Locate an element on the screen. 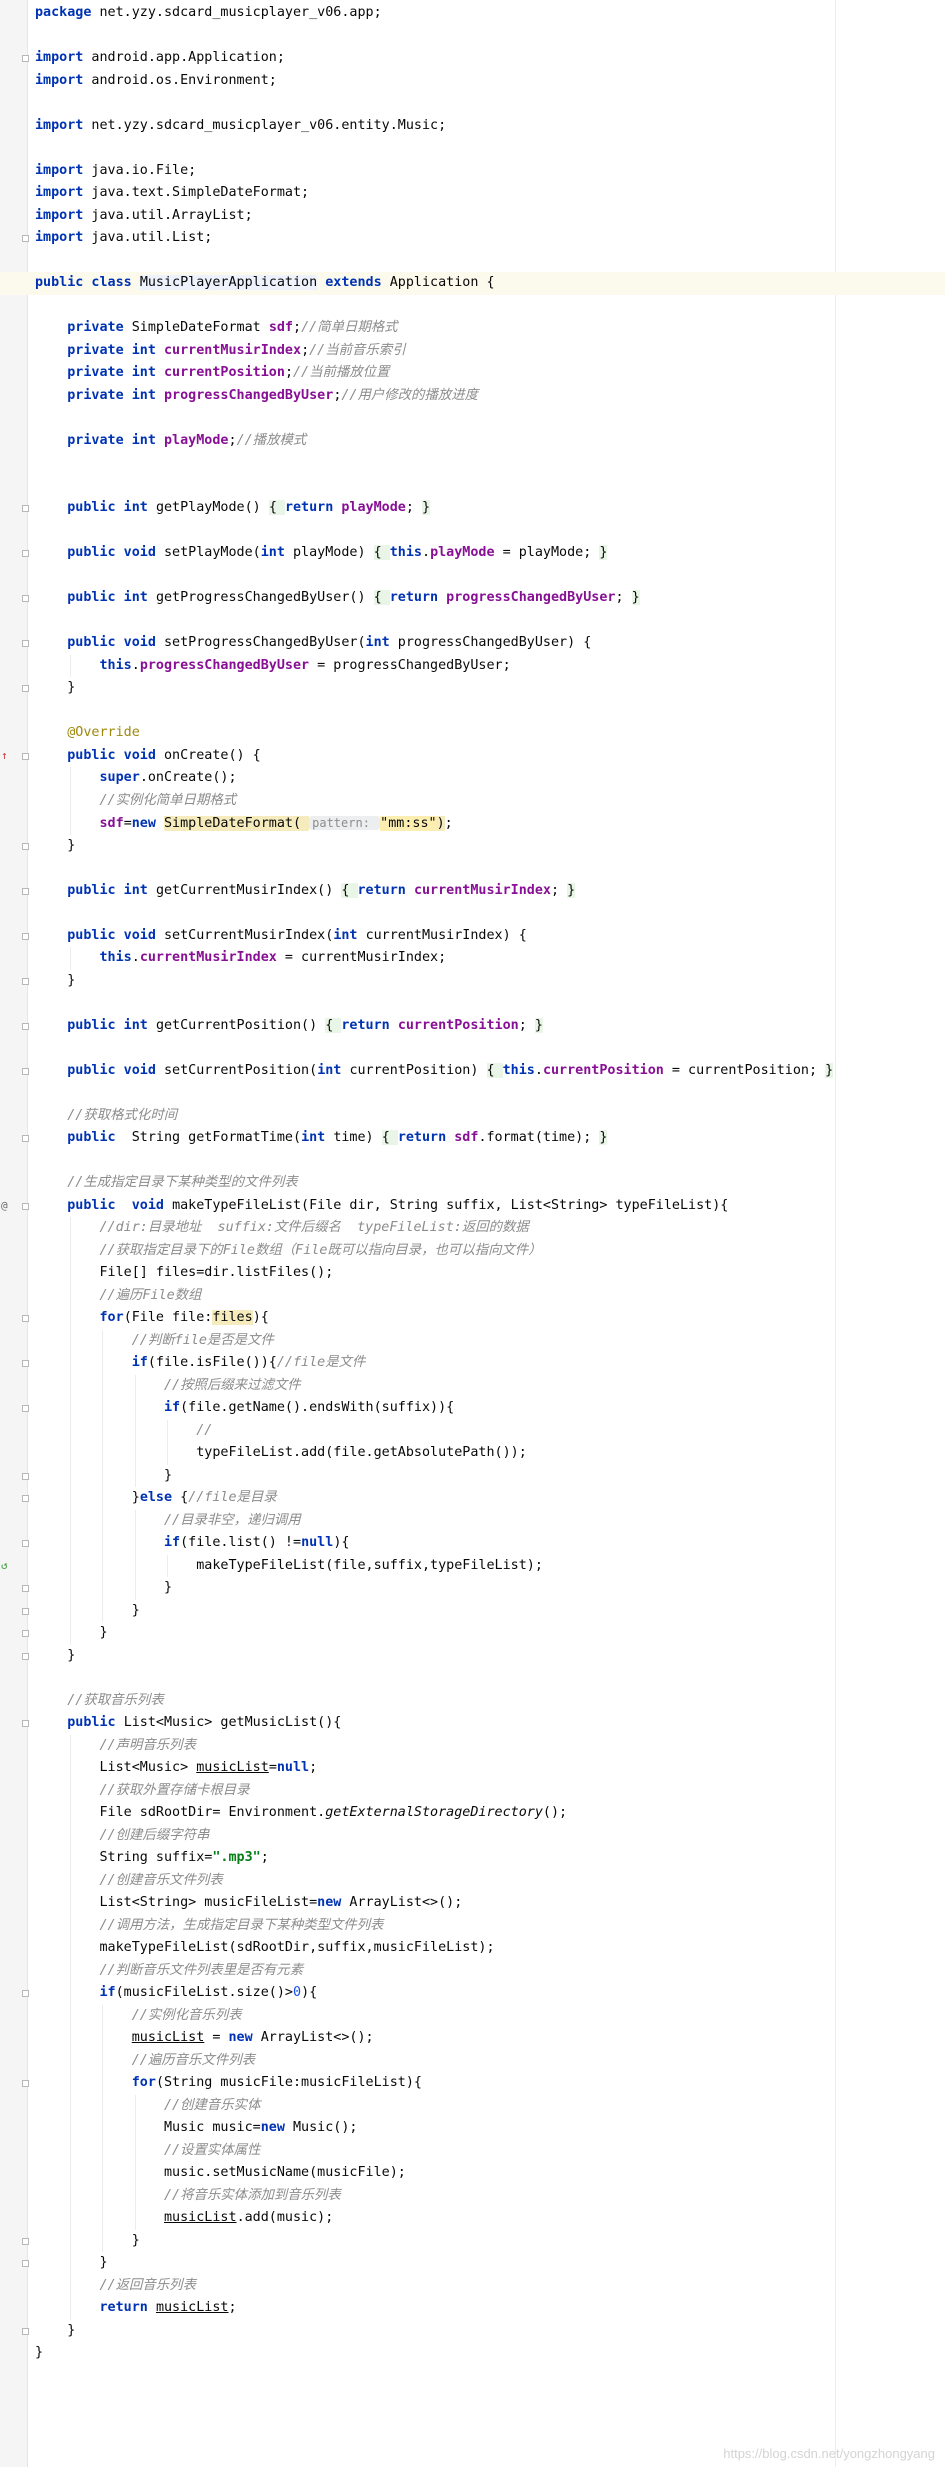 The width and height of the screenshot is (945, 2467). code-line: if(musicFileList.size()>0){ is located at coordinates (472, 1993).